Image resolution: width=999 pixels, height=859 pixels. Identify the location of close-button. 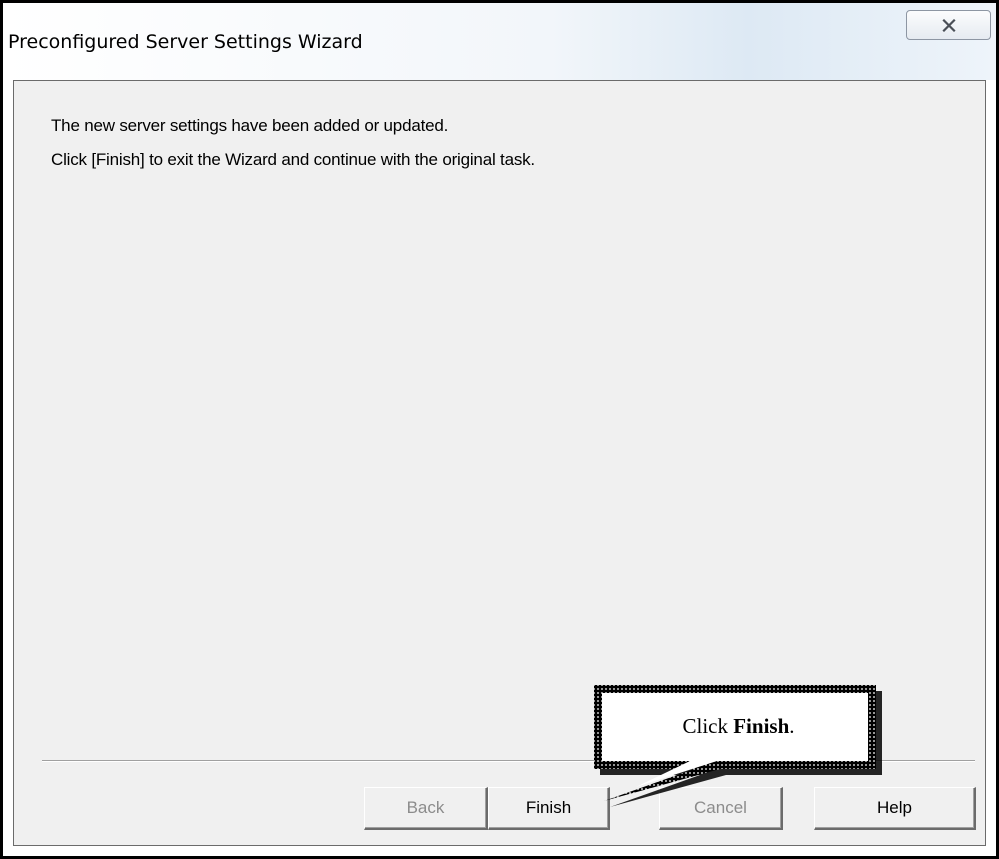
(948, 25).